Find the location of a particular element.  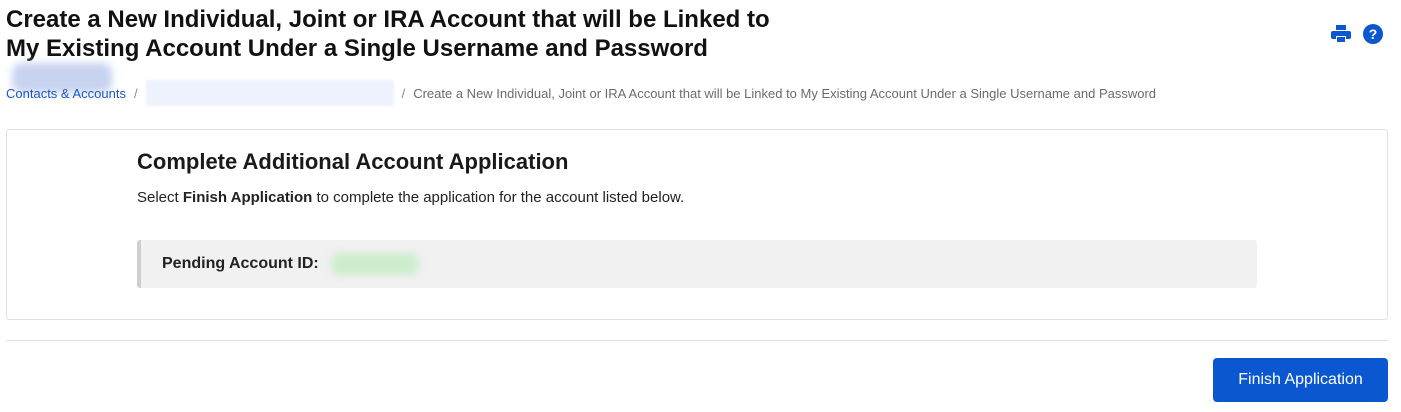

divider is located at coordinates (697, 340).